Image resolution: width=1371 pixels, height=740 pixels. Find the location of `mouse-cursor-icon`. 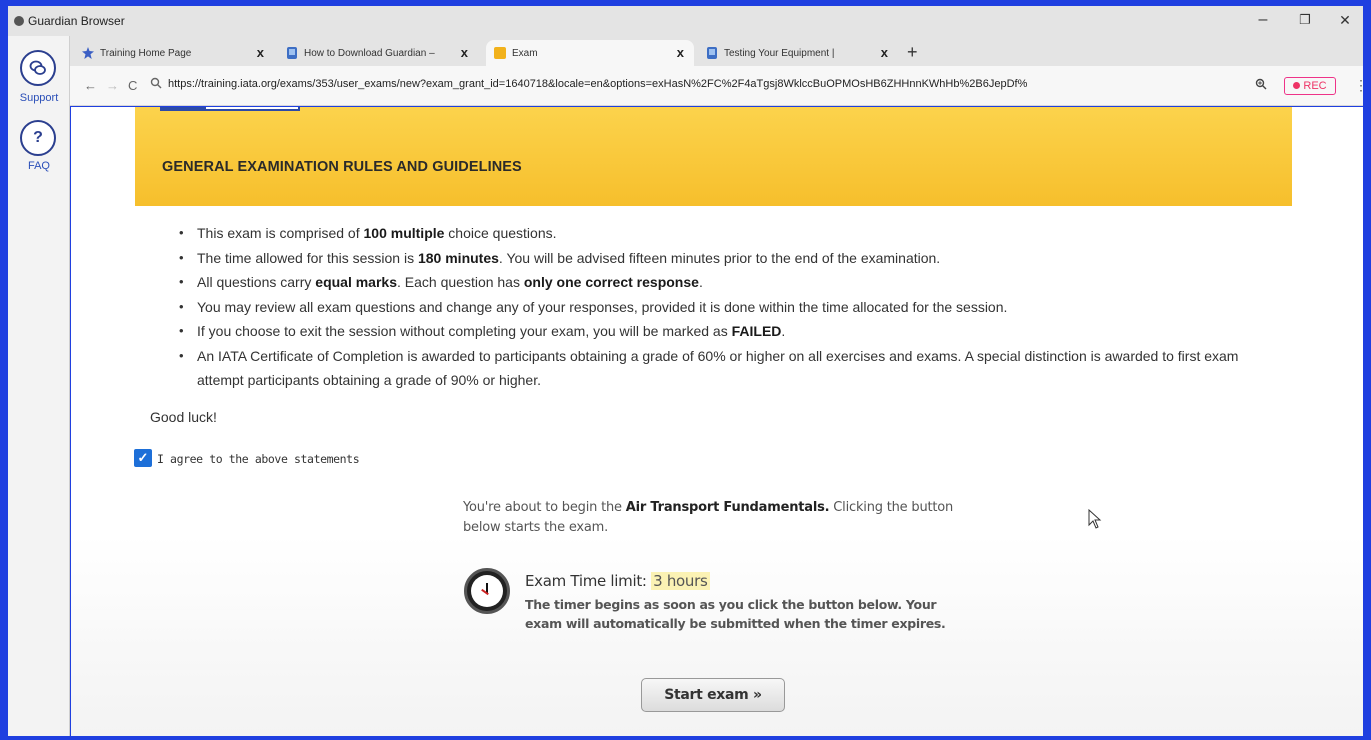

mouse-cursor-icon is located at coordinates (1095, 519).